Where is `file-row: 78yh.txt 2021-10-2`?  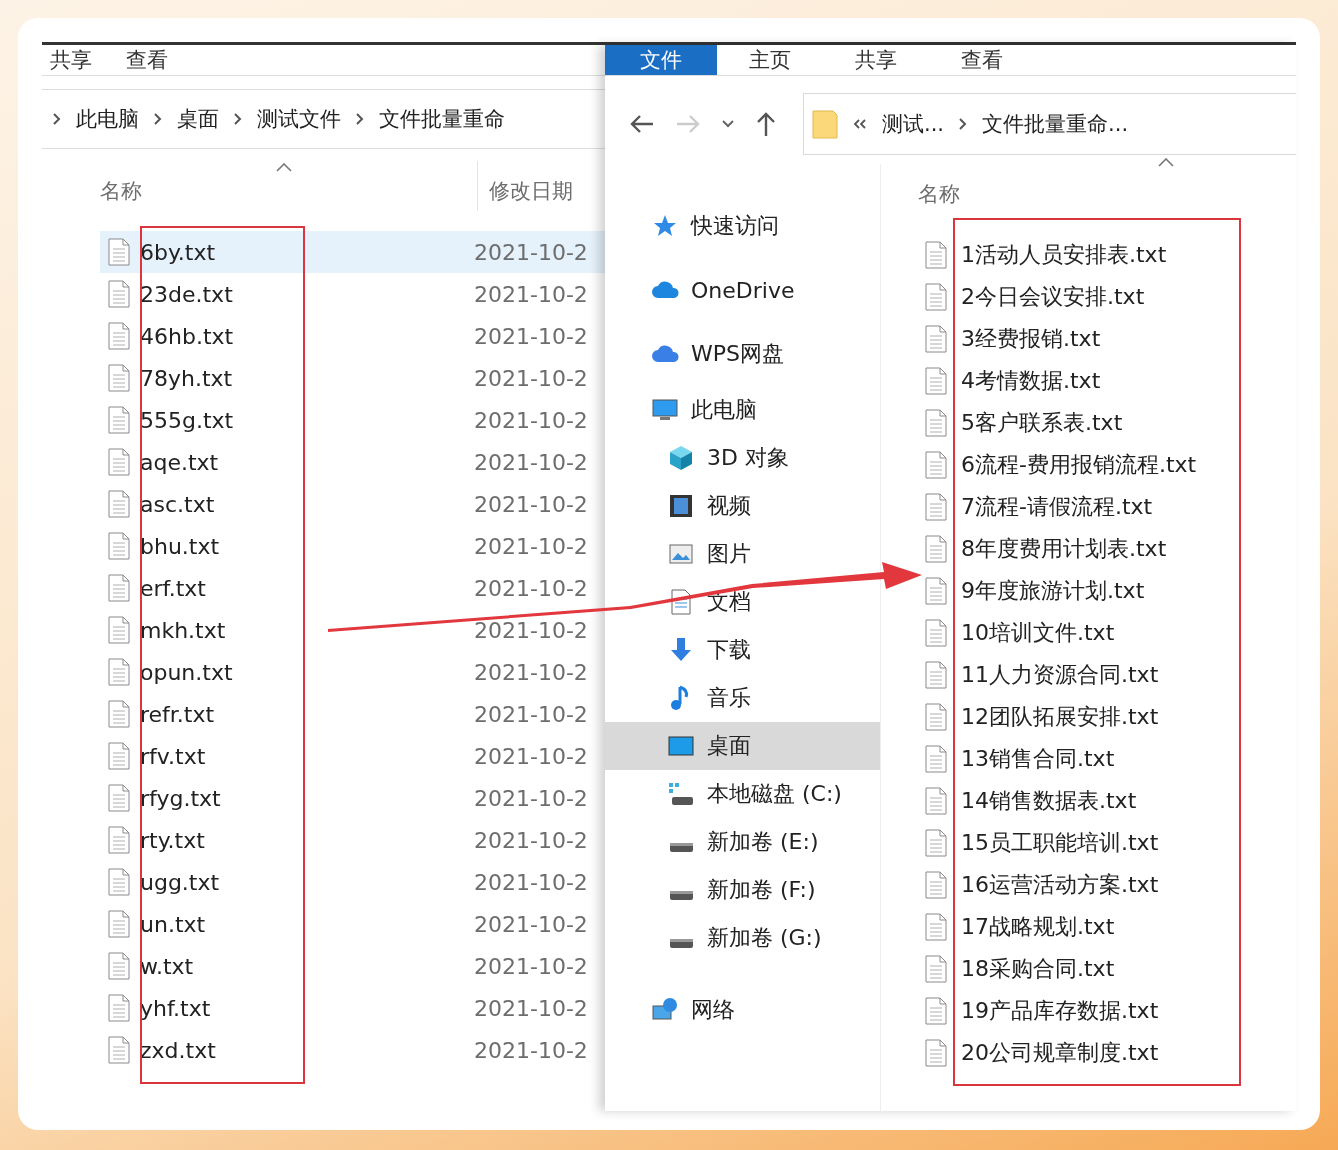 file-row: 78yh.txt 2021-10-2 is located at coordinates (352, 378).